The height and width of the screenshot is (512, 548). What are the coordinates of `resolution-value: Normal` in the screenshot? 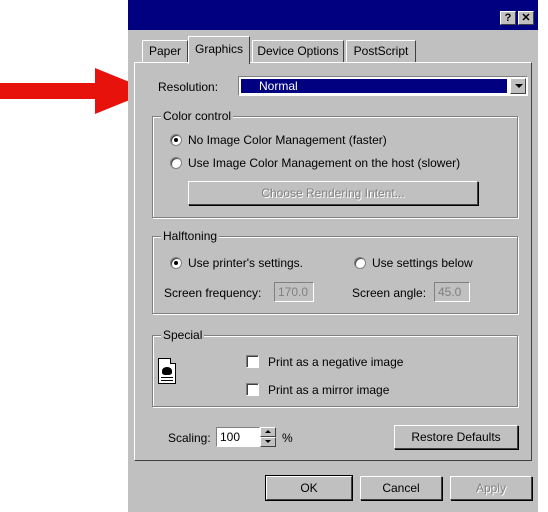 It's located at (374, 86).